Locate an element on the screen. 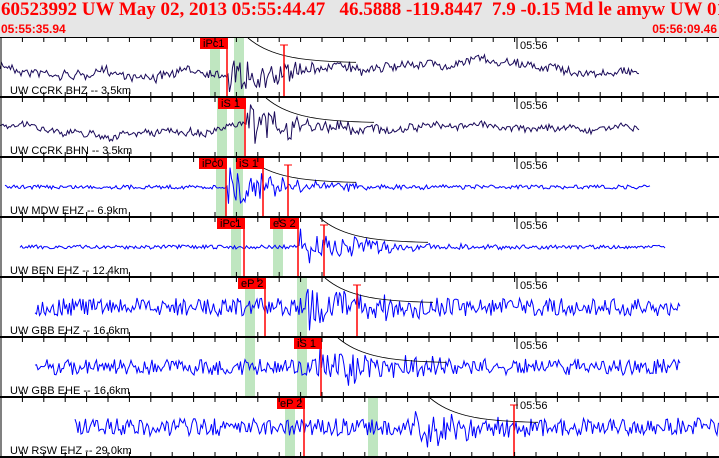  channel-panel: iPc1 eS 2 05:56 UW BEN EHZ -- 12.4km is located at coordinates (359, 246).